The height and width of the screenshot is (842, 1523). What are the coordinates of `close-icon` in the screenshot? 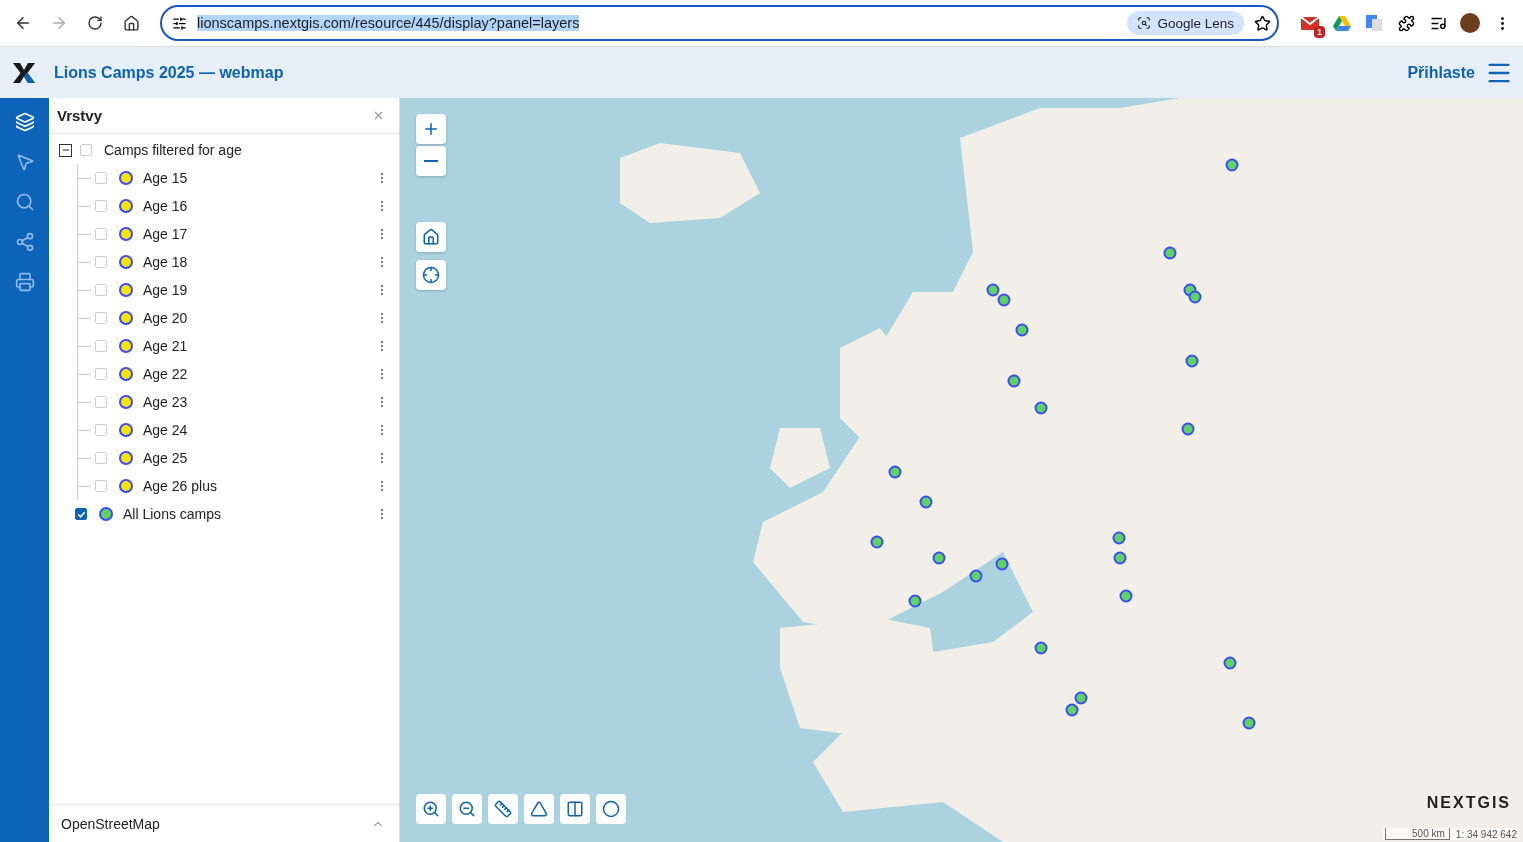 It's located at (378, 115).